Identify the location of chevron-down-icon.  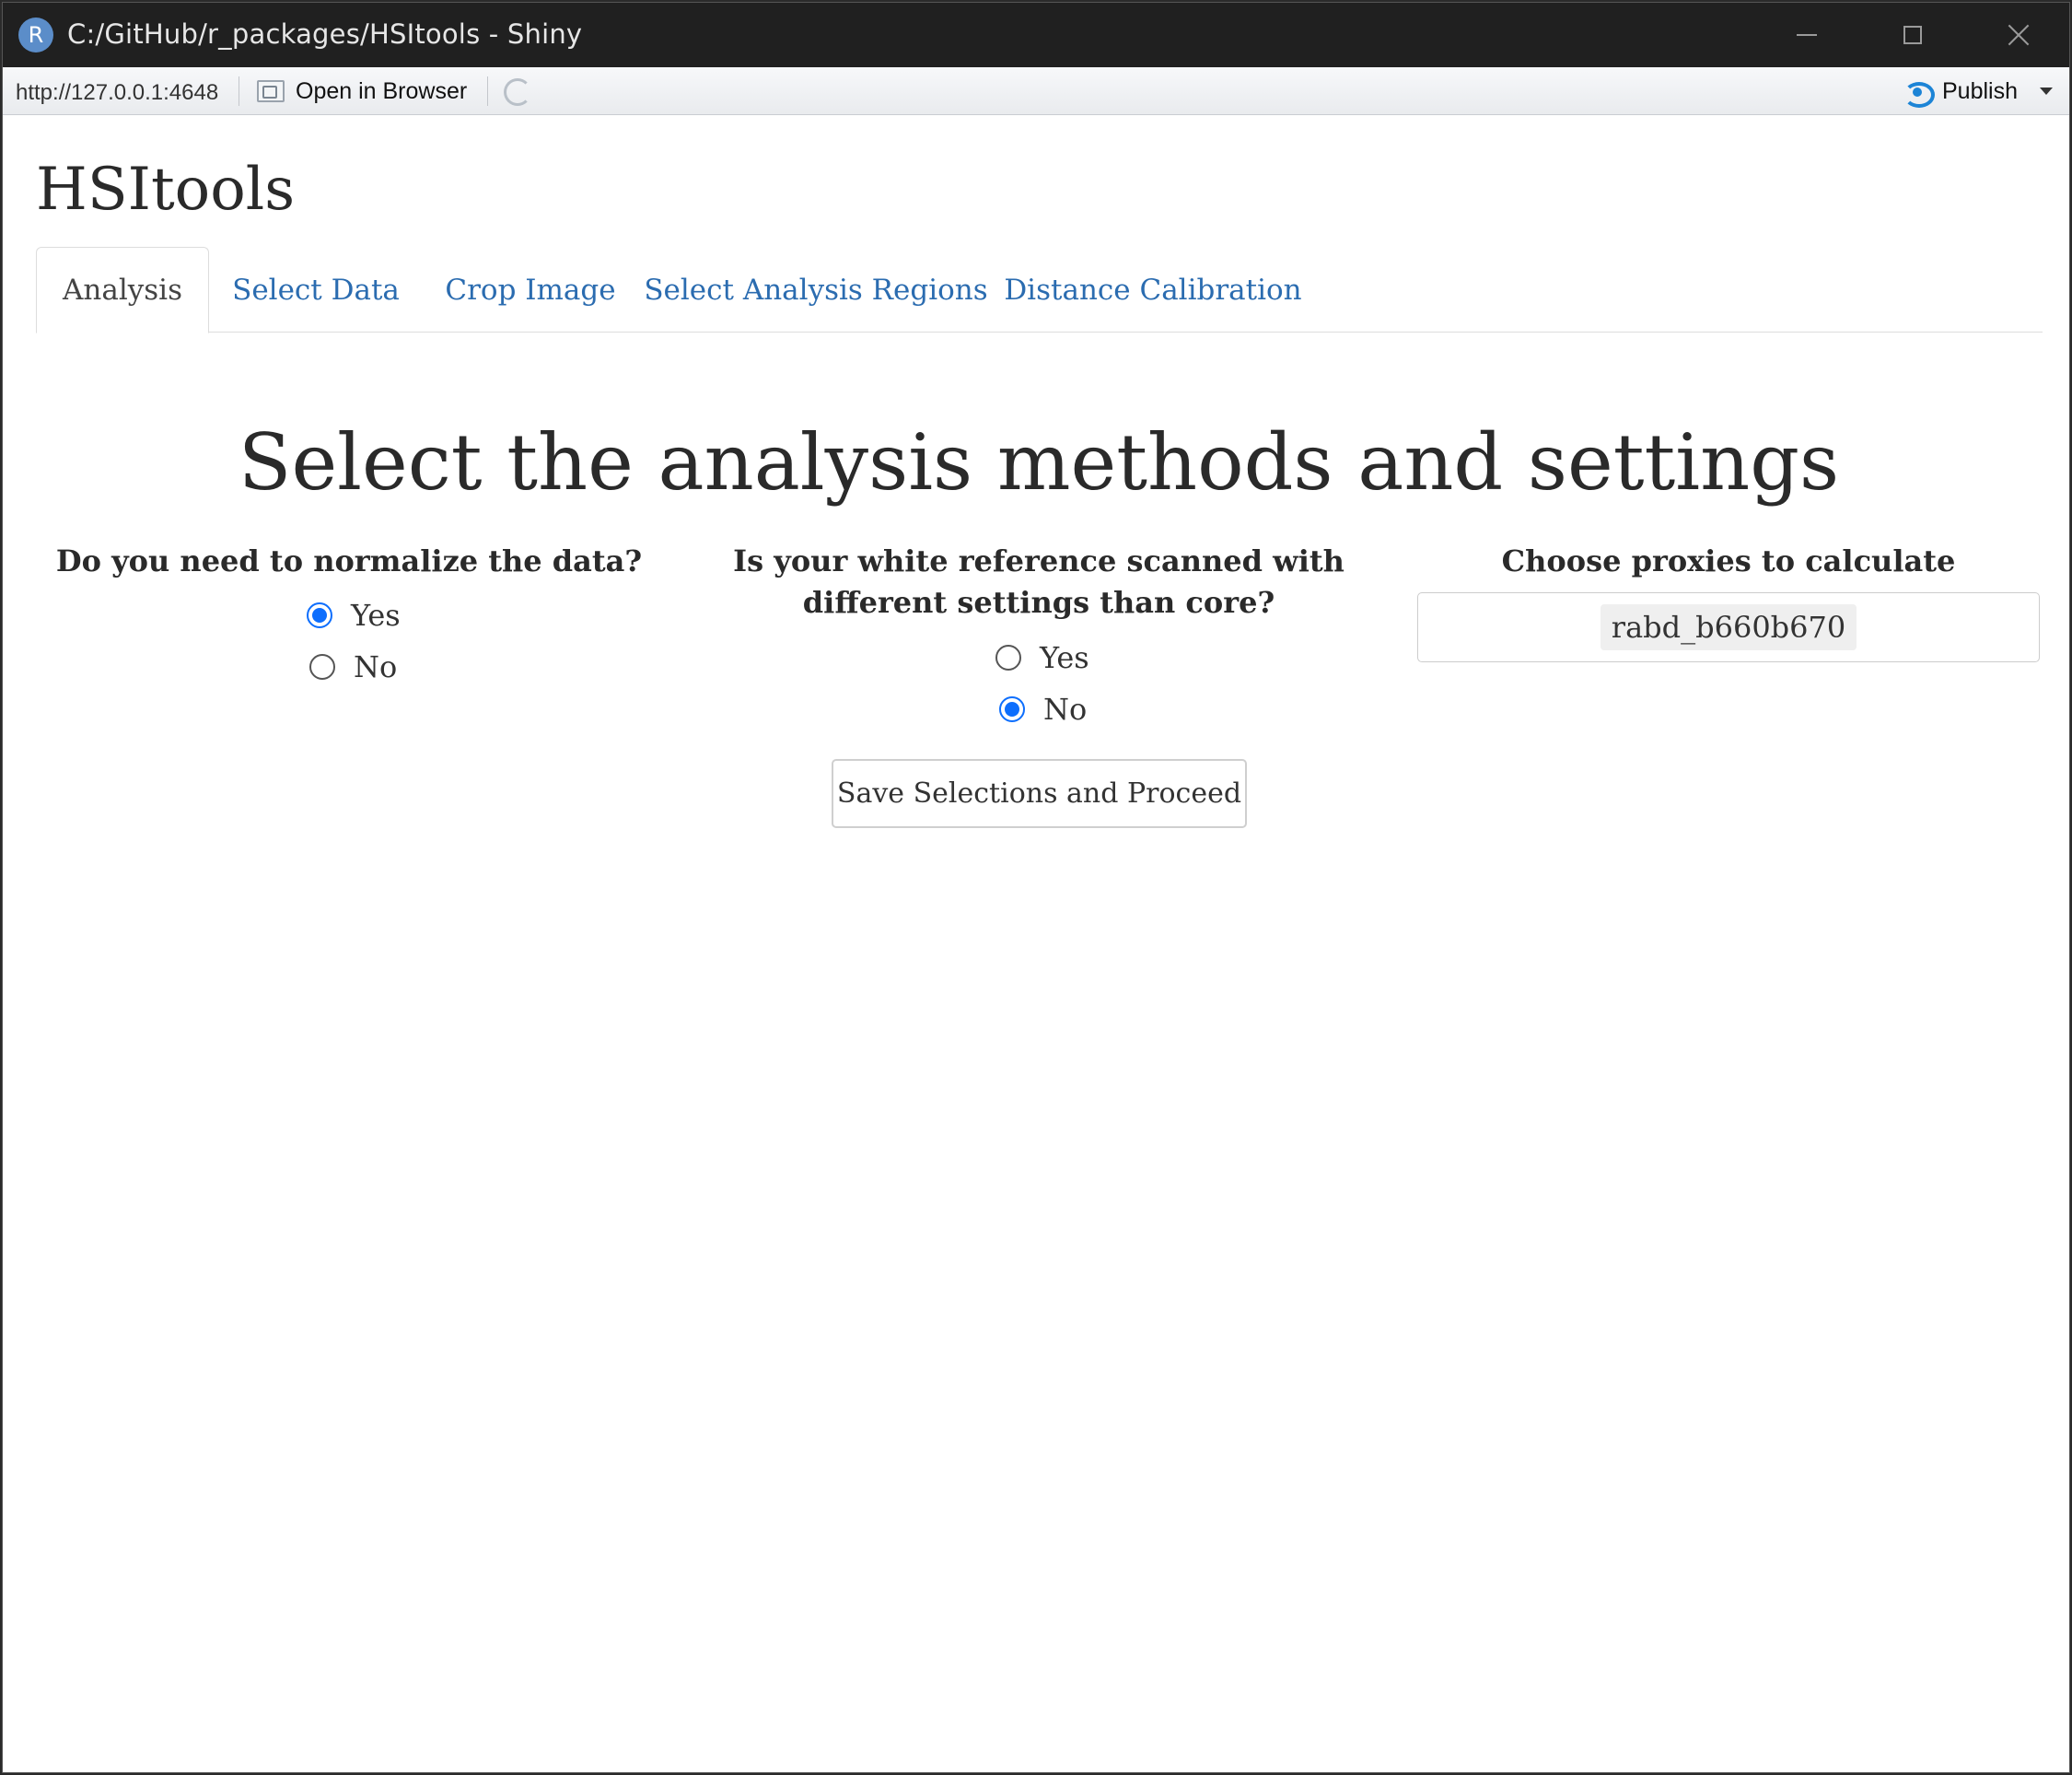
(2046, 91).